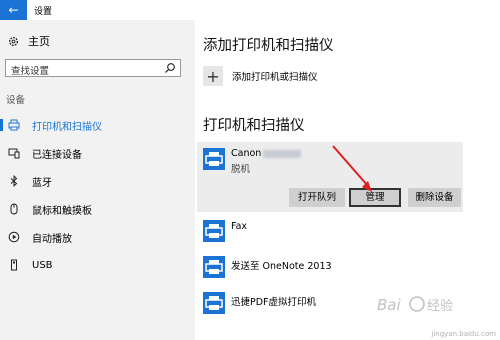  What do you see at coordinates (16, 100) in the screenshot?
I see `section-label-devices: 设备` at bounding box center [16, 100].